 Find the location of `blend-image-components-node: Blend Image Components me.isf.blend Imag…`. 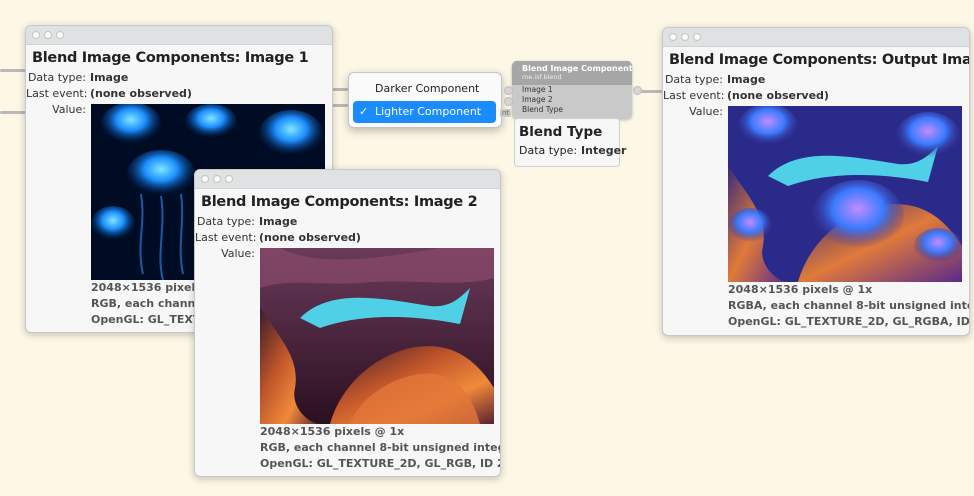

blend-image-components-node: Blend Image Components me.isf.blend Imag… is located at coordinates (572, 90).